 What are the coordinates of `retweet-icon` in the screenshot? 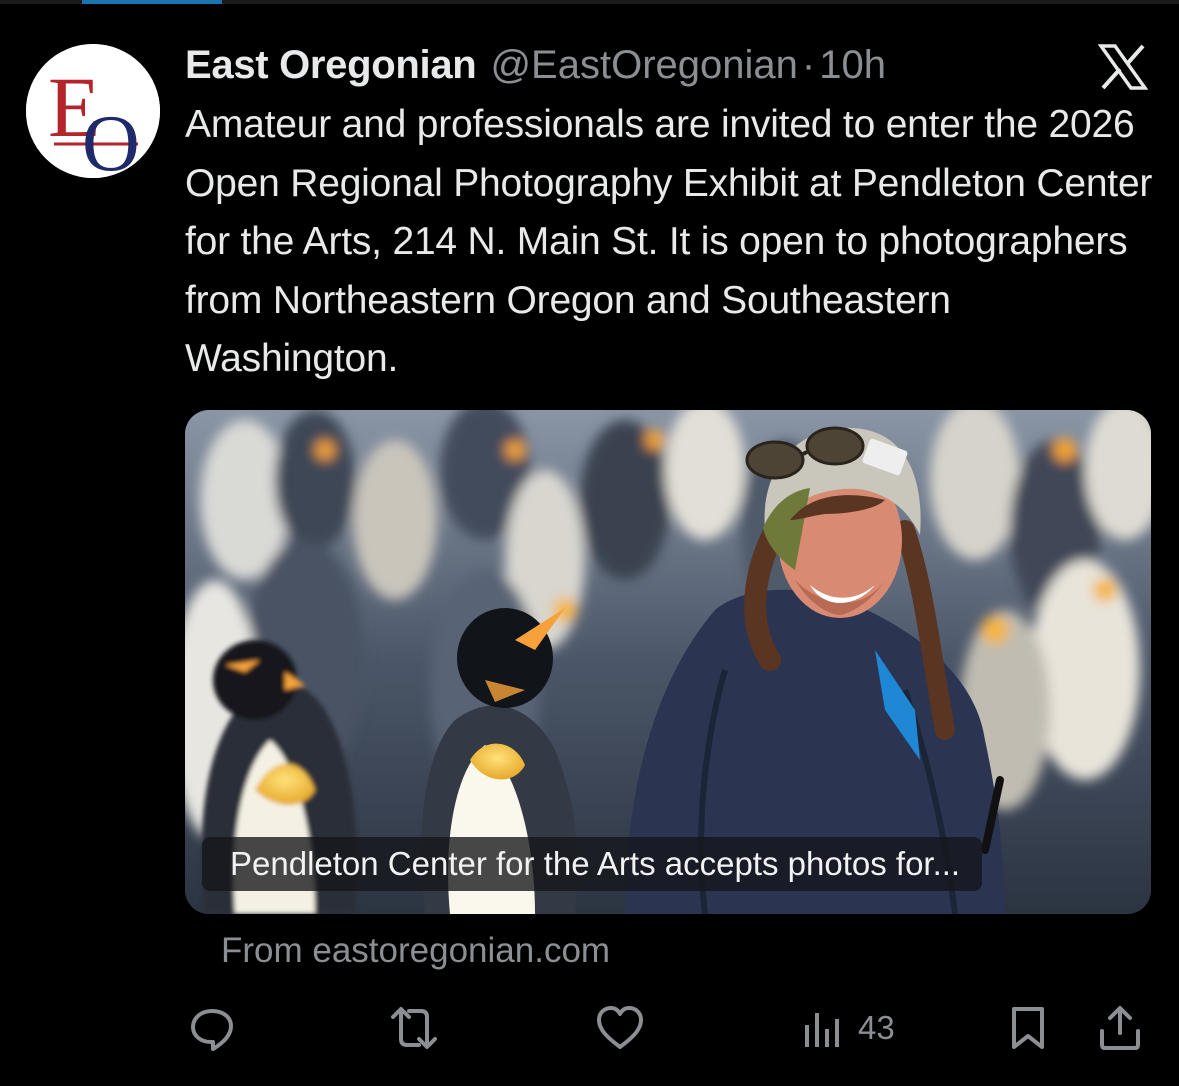 It's located at (414, 1028).